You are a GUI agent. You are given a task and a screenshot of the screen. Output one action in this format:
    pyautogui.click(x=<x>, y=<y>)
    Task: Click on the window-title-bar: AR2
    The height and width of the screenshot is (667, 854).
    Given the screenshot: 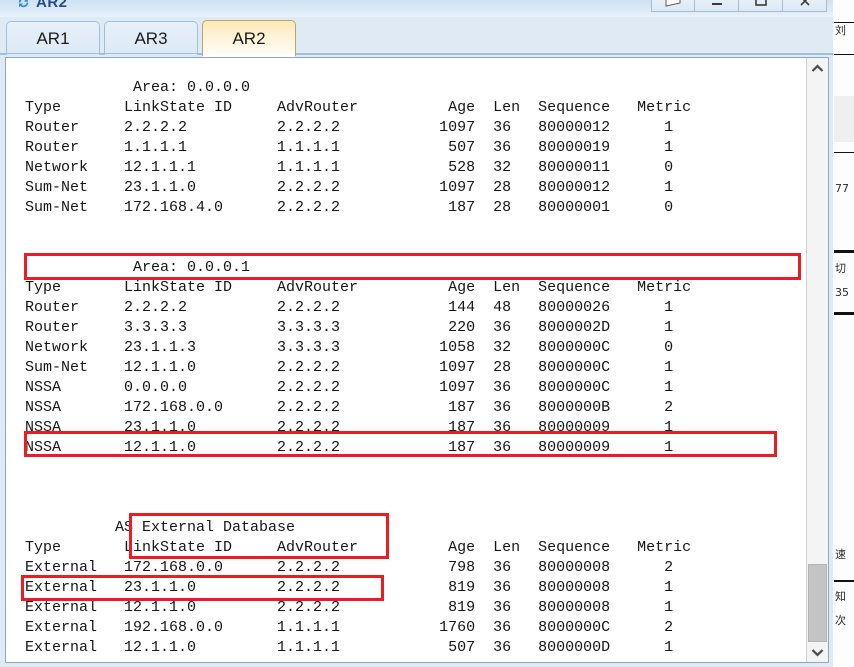 What is the action you would take?
    pyautogui.click(x=416, y=8)
    